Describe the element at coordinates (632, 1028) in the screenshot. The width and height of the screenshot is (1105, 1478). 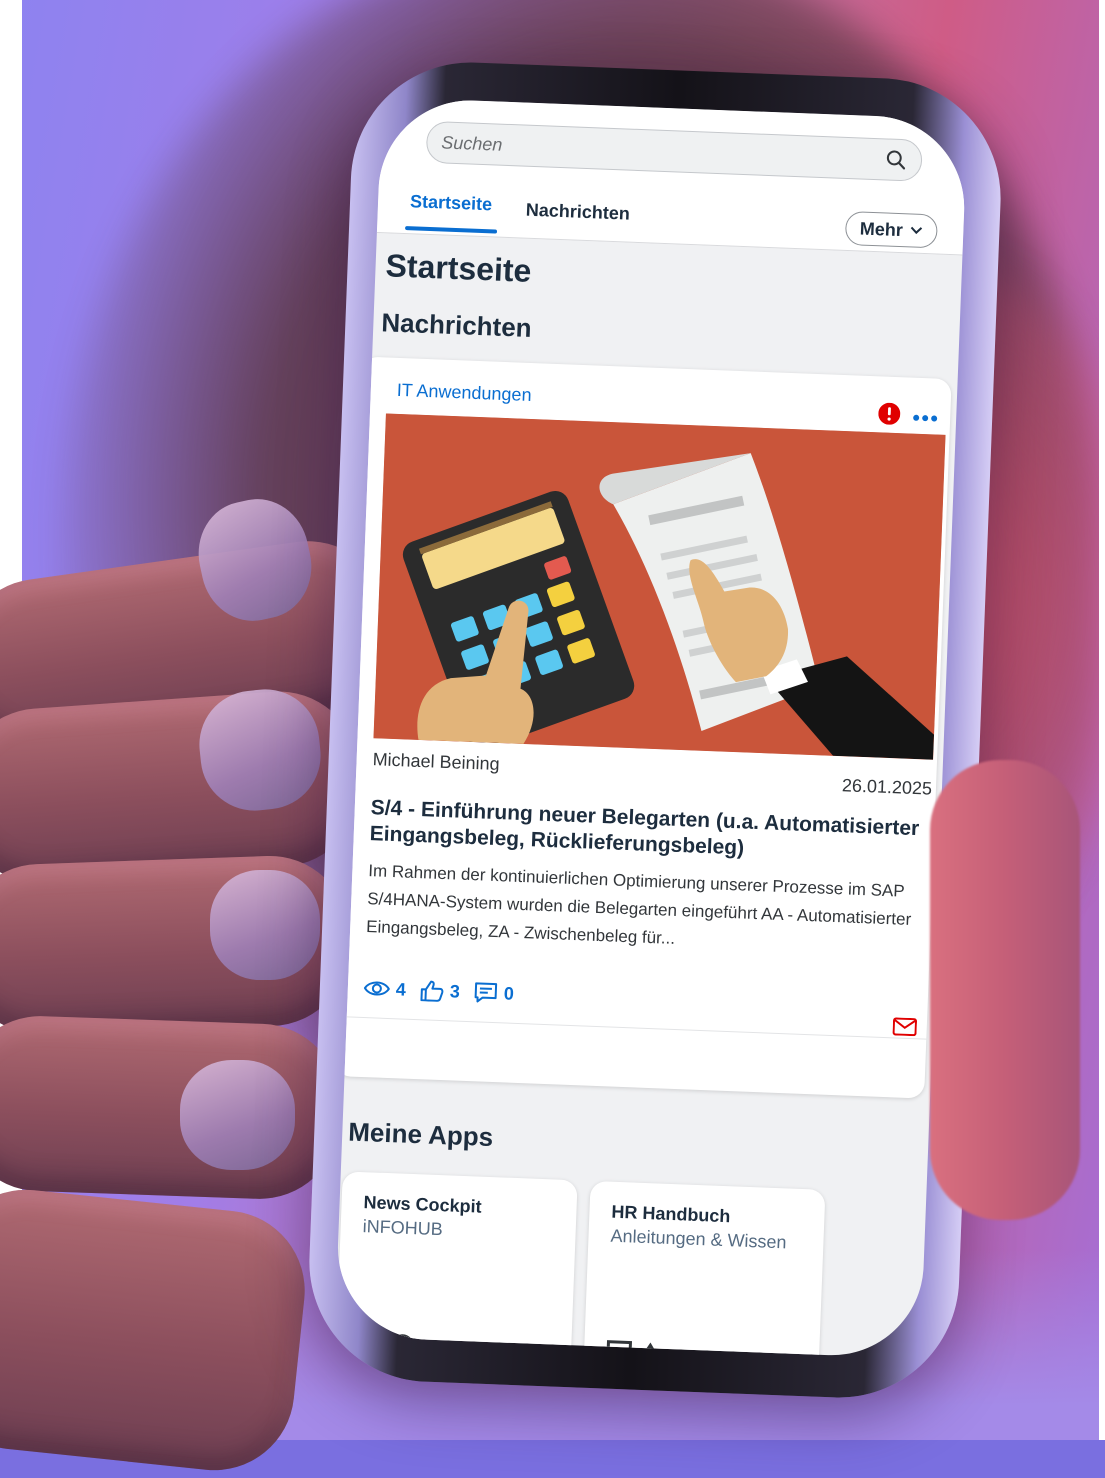
I see `card-divider` at that location.